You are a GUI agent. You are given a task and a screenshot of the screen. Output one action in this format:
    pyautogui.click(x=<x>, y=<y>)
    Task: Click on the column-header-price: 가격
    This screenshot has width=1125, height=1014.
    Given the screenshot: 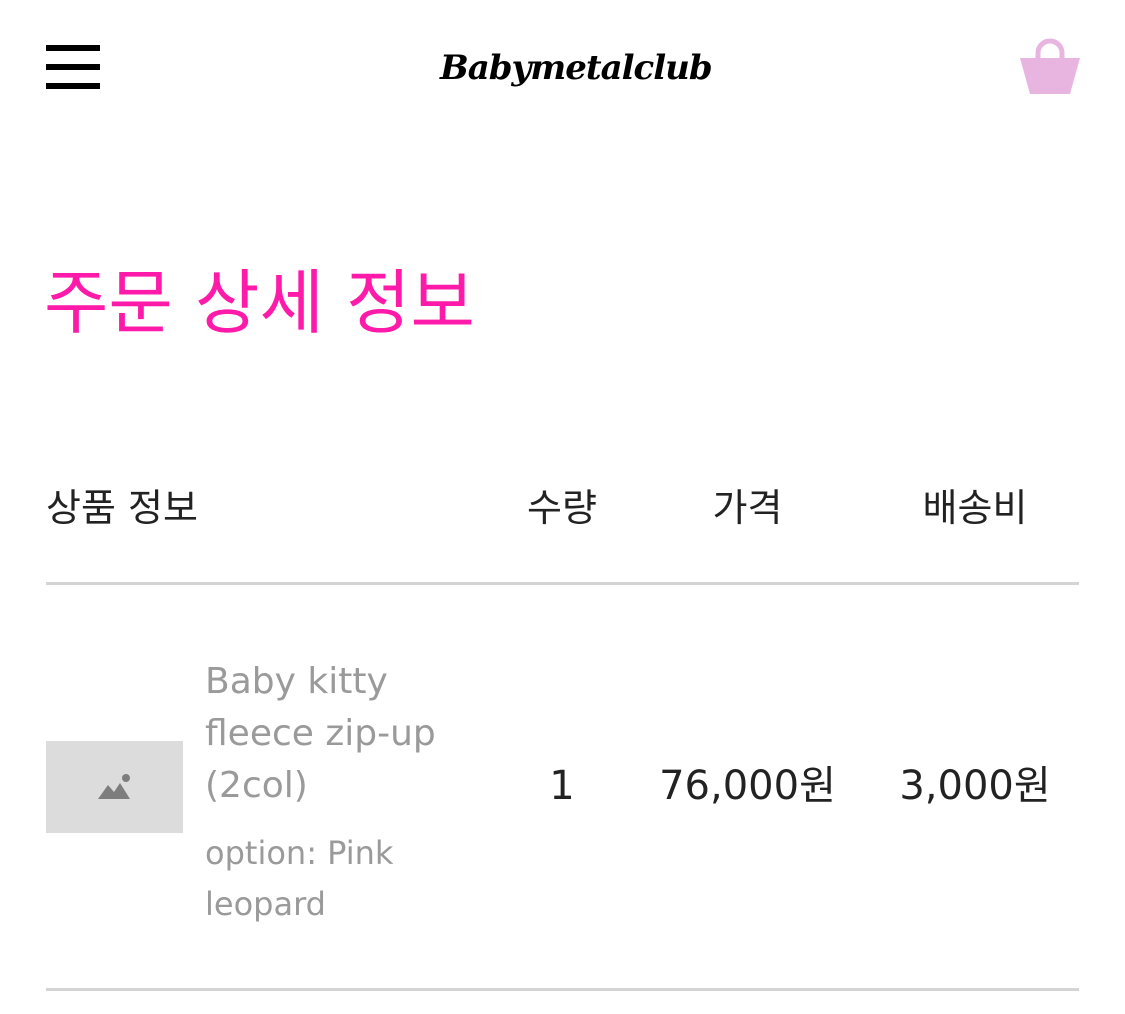 What is the action you would take?
    pyautogui.click(x=747, y=508)
    